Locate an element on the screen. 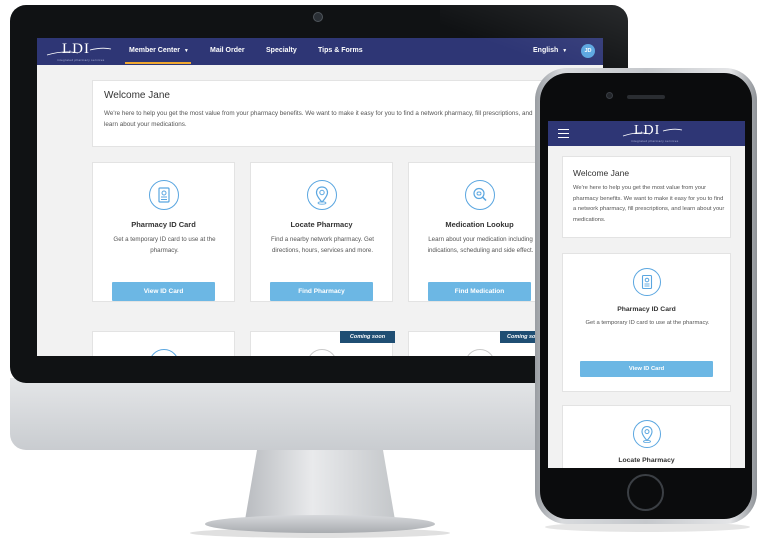 The image size is (763, 544). imac-stand-foot is located at coordinates (320, 524).